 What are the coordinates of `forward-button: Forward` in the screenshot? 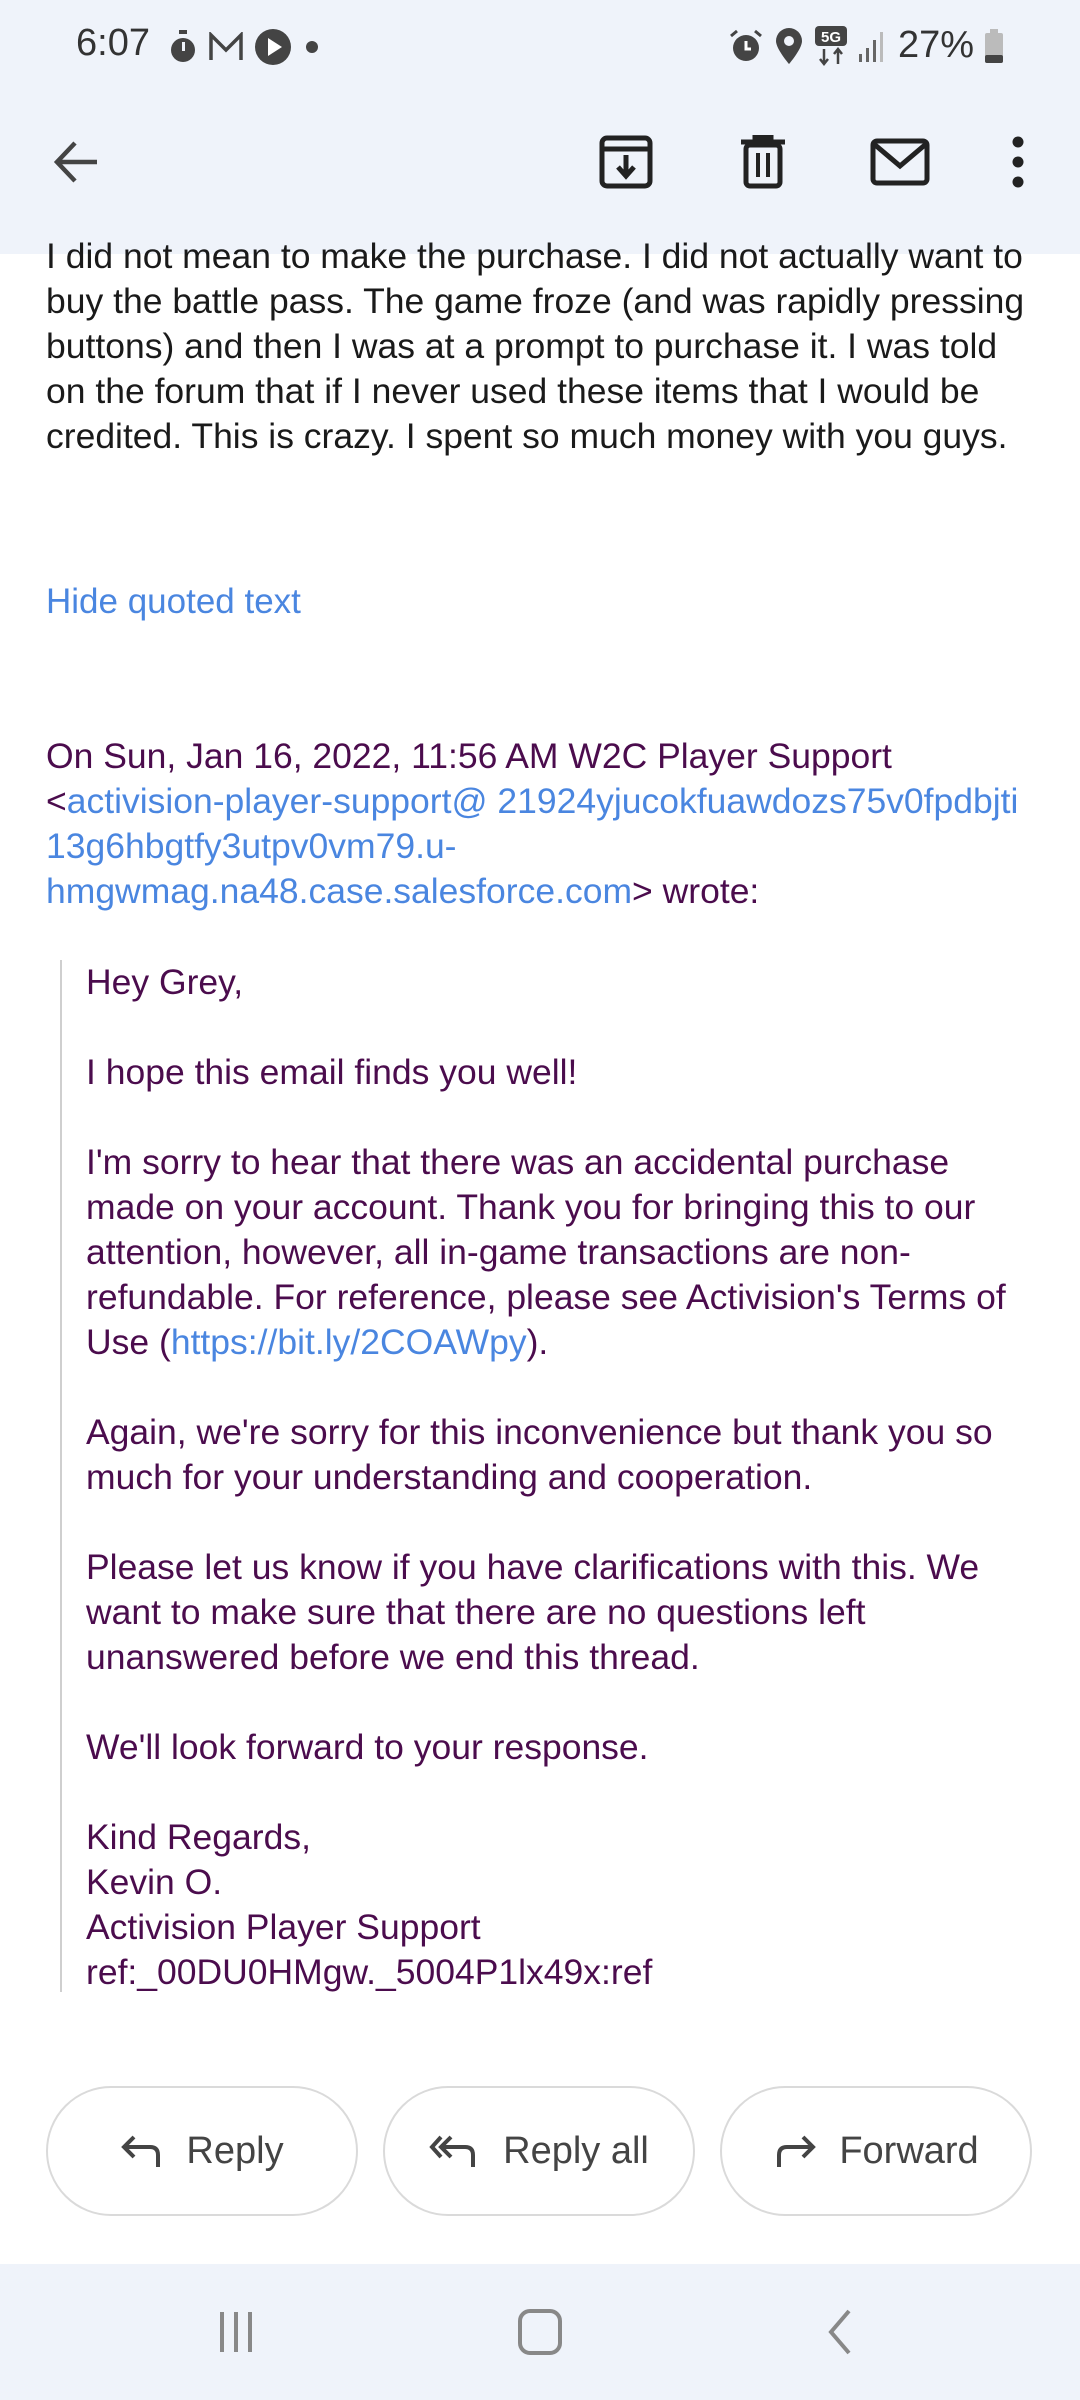 It's located at (876, 2151).